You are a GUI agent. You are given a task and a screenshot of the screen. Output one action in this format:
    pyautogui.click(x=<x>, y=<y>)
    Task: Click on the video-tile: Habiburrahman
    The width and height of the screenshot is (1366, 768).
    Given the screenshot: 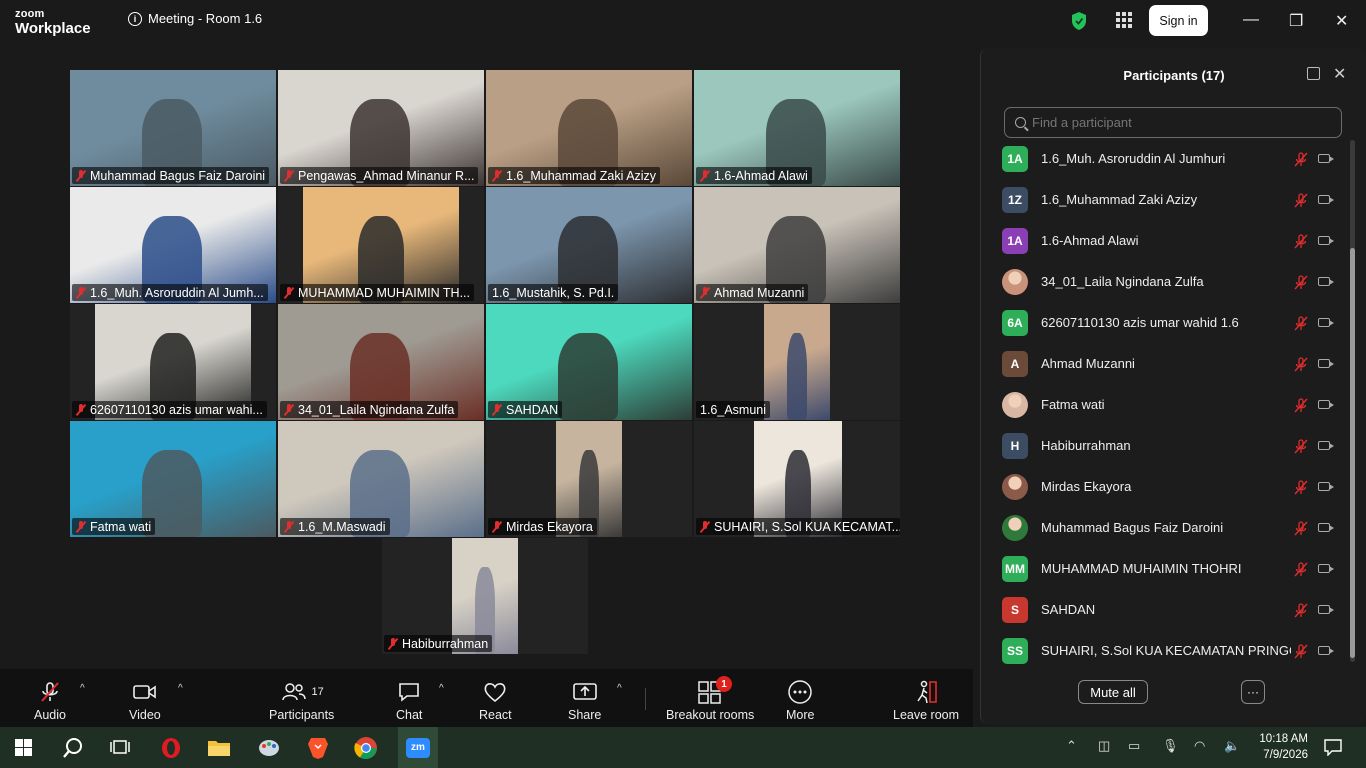 What is the action you would take?
    pyautogui.click(x=485, y=596)
    